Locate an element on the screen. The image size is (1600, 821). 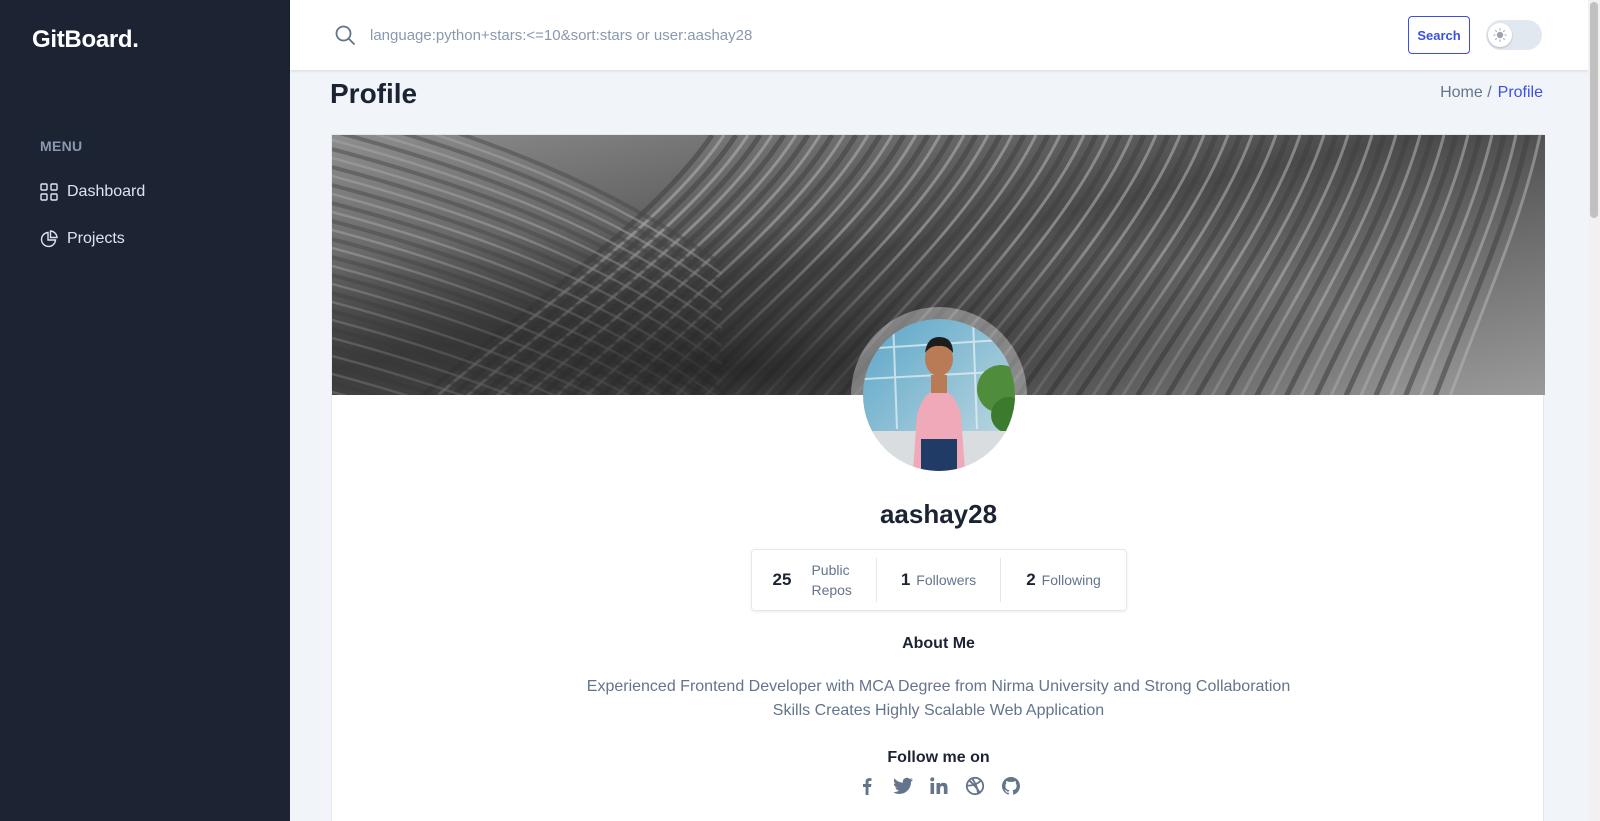
top-header: Search is located at coordinates (939, 35).